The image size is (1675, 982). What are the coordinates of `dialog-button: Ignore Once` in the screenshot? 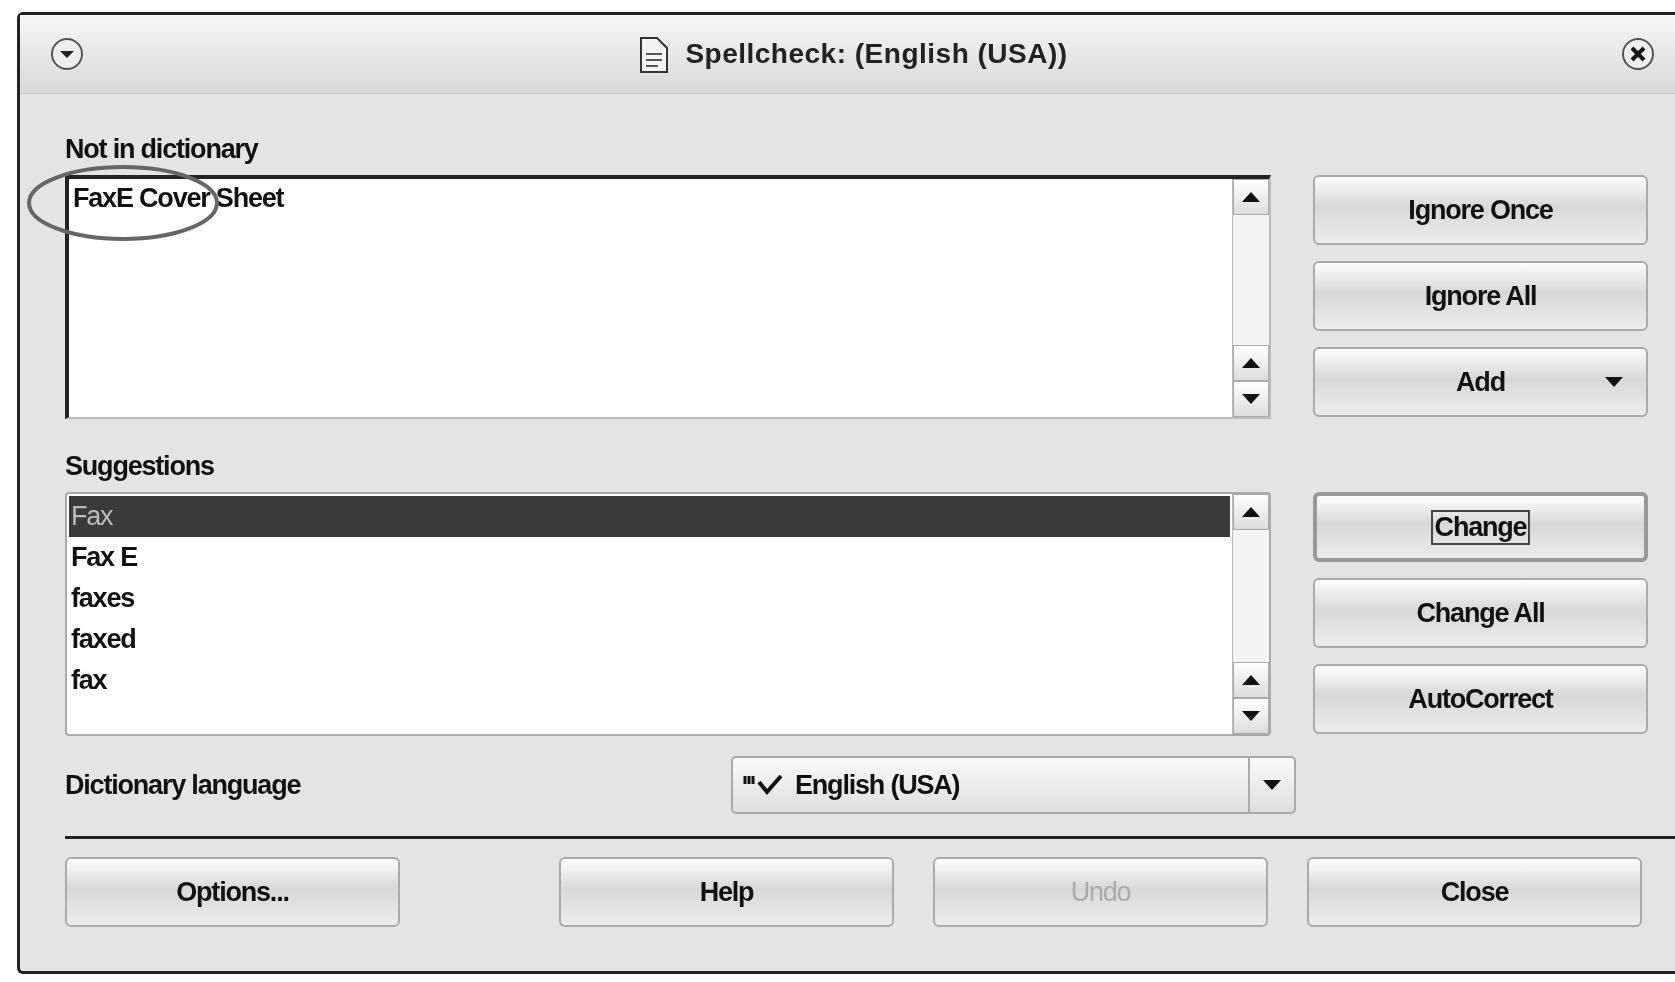 It's located at (1480, 210).